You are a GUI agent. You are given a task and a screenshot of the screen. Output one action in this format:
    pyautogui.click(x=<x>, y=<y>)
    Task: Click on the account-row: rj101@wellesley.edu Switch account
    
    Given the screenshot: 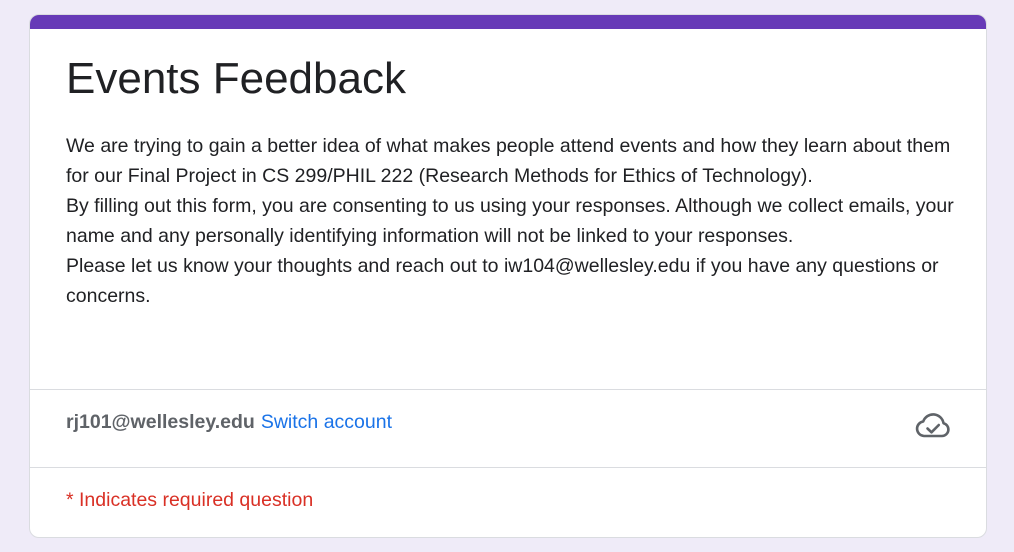 What is the action you would take?
    pyautogui.click(x=229, y=422)
    